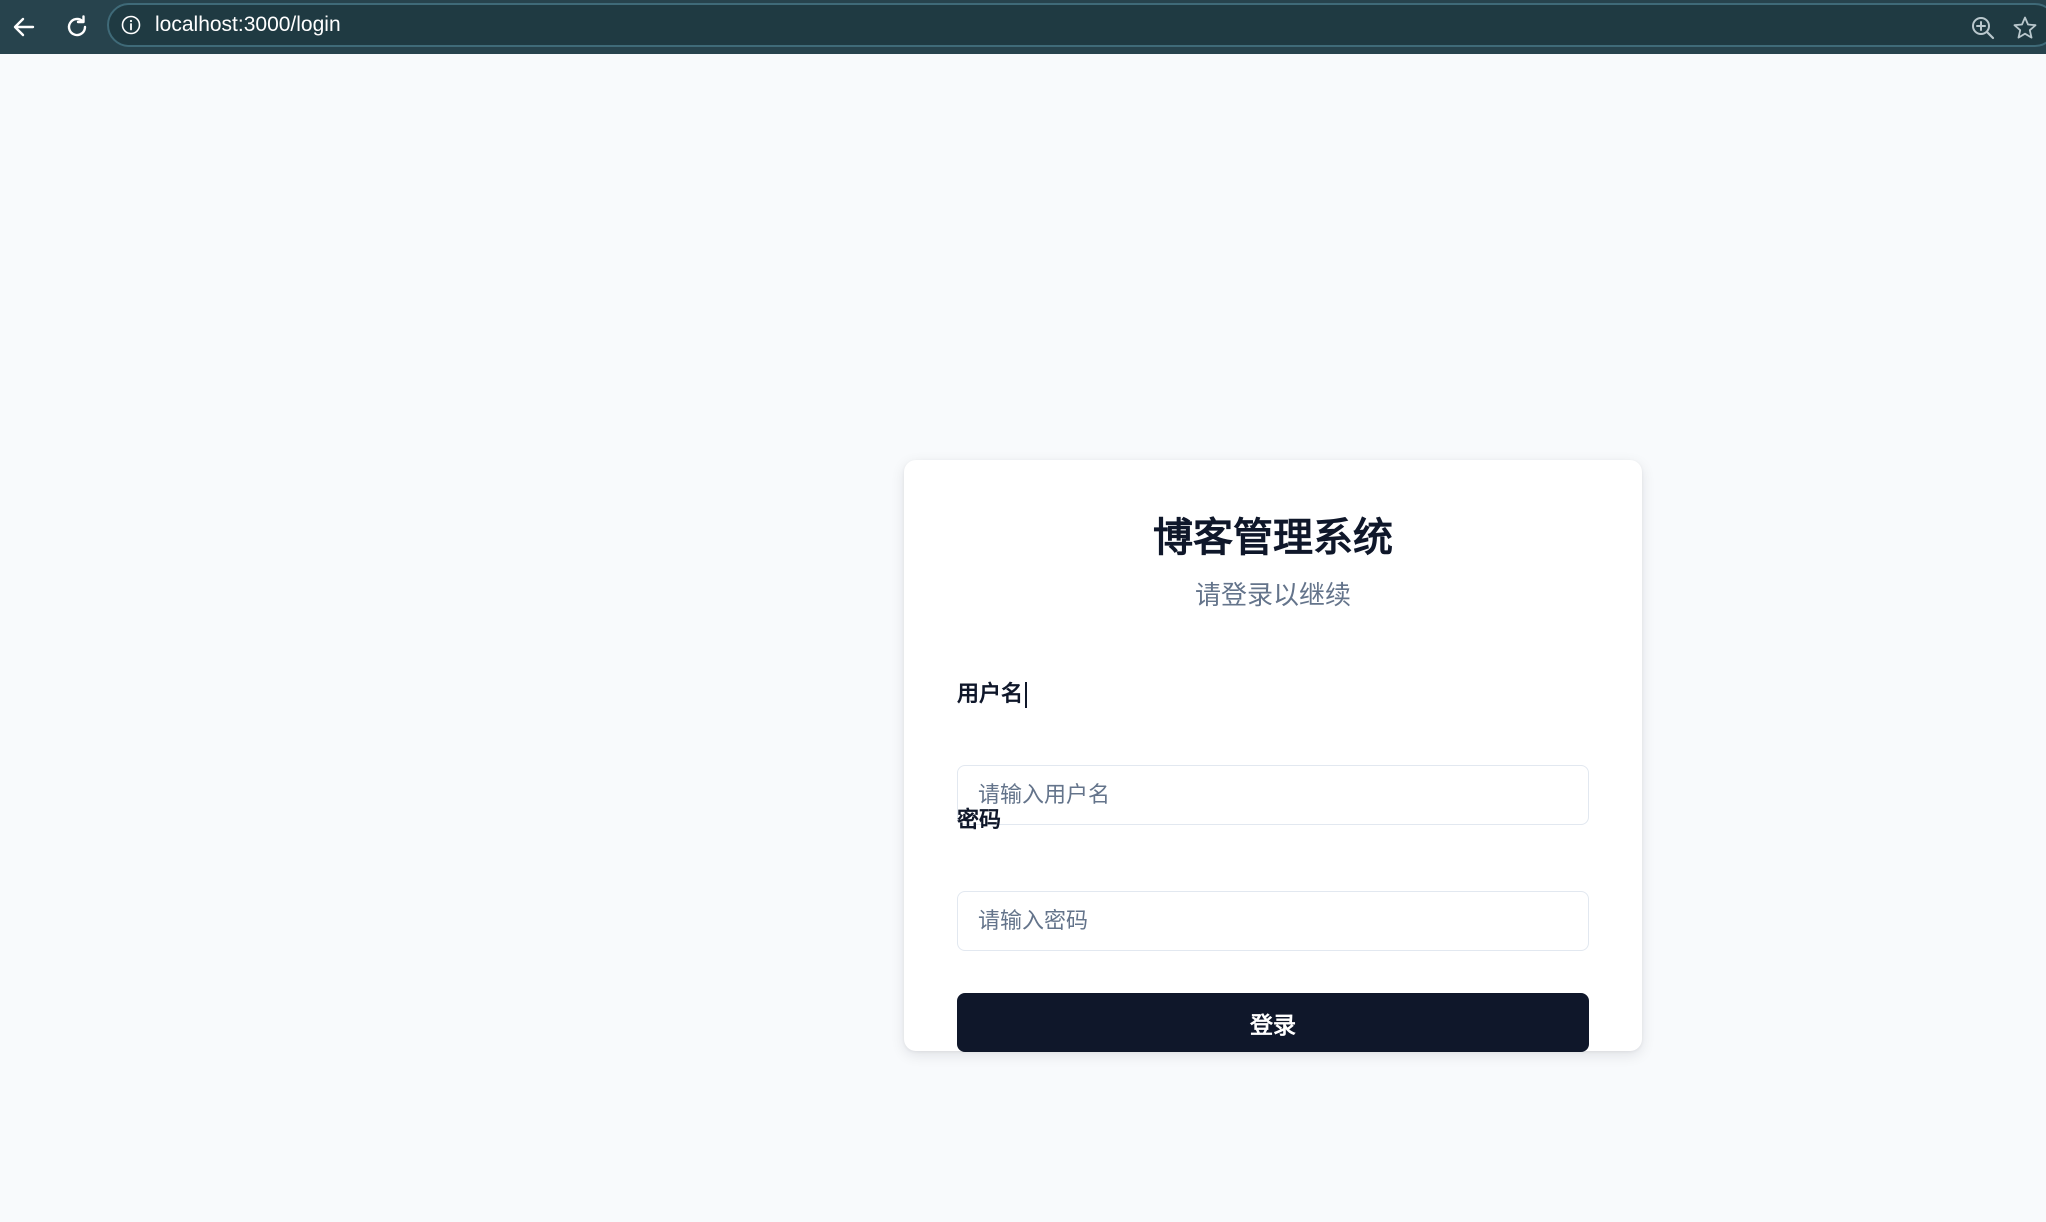 The height and width of the screenshot is (1222, 2046). I want to click on page-subtitle: 请登录以继续, so click(1272, 596).